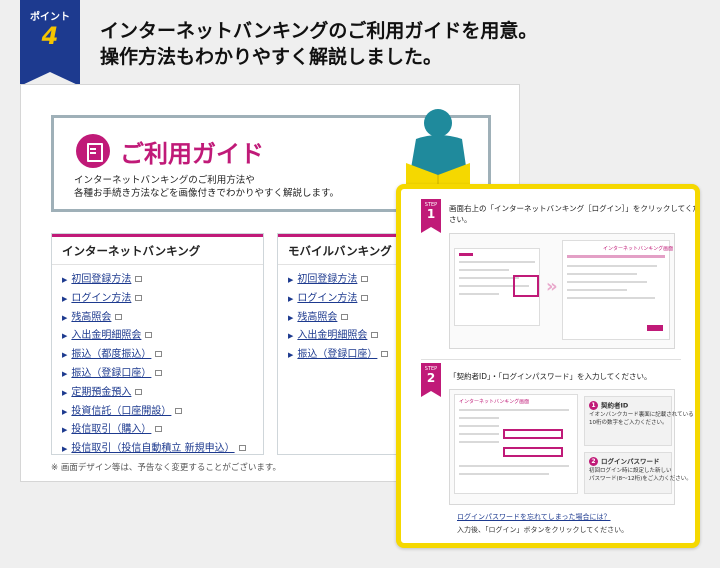 This screenshot has width=720, height=568. Describe the element at coordinates (543, 530) in the screenshot. I see `after-input-instruction: 入力後、「ログイン」ボタンをクリックしてください。` at that location.